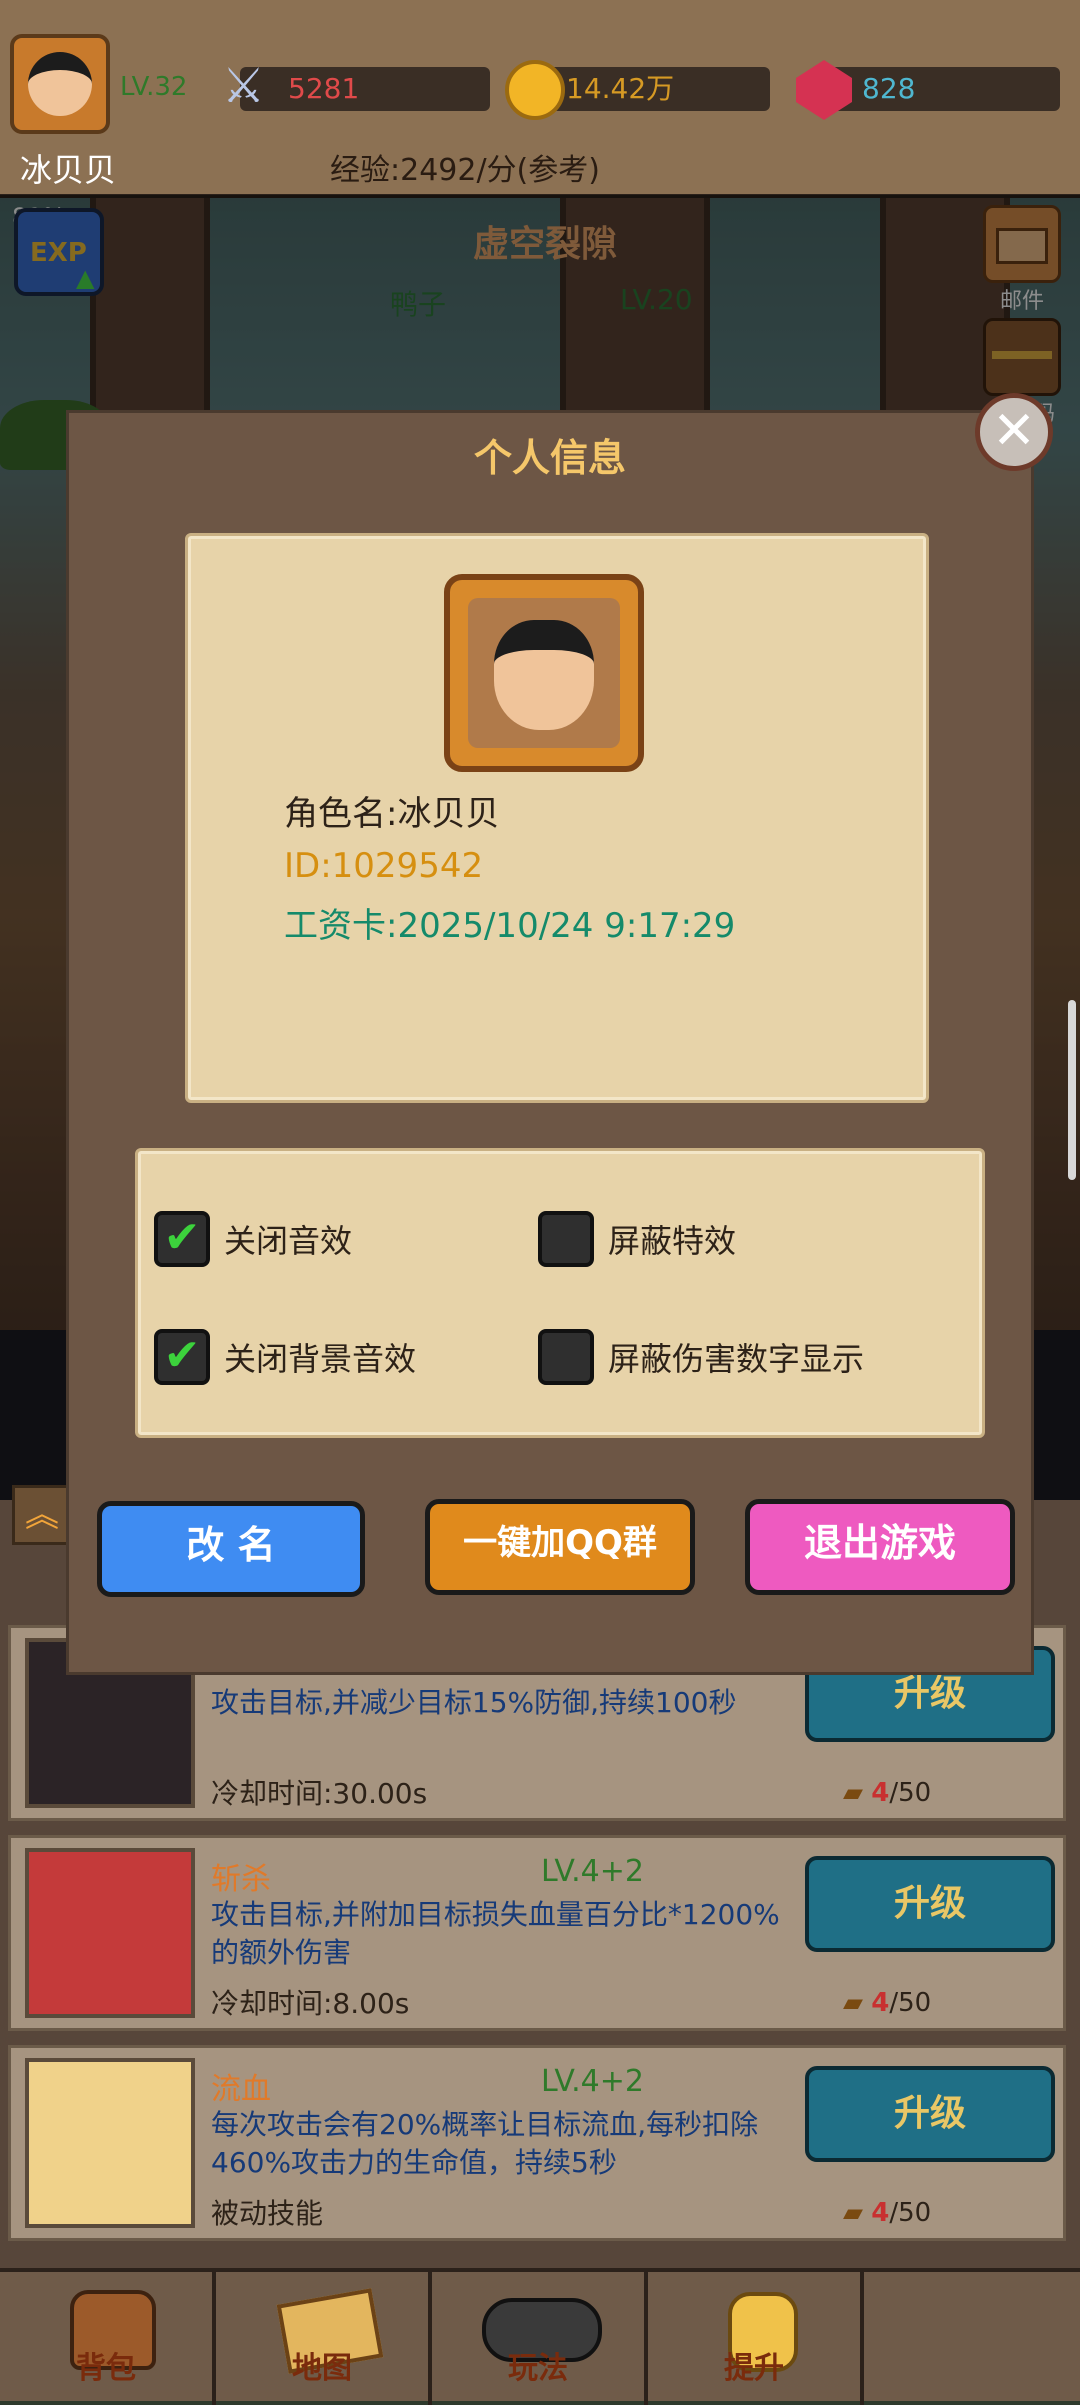 This screenshot has width=1080, height=2405. What do you see at coordinates (620, 88) in the screenshot?
I see `gold-value: 14.42万` at bounding box center [620, 88].